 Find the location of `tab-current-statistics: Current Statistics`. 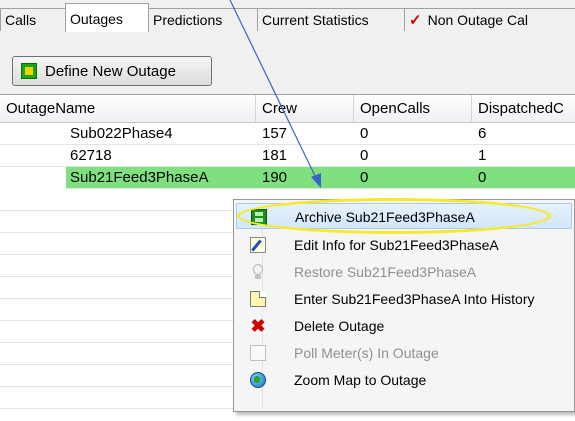

tab-current-statistics: Current Statistics is located at coordinates (331, 19).